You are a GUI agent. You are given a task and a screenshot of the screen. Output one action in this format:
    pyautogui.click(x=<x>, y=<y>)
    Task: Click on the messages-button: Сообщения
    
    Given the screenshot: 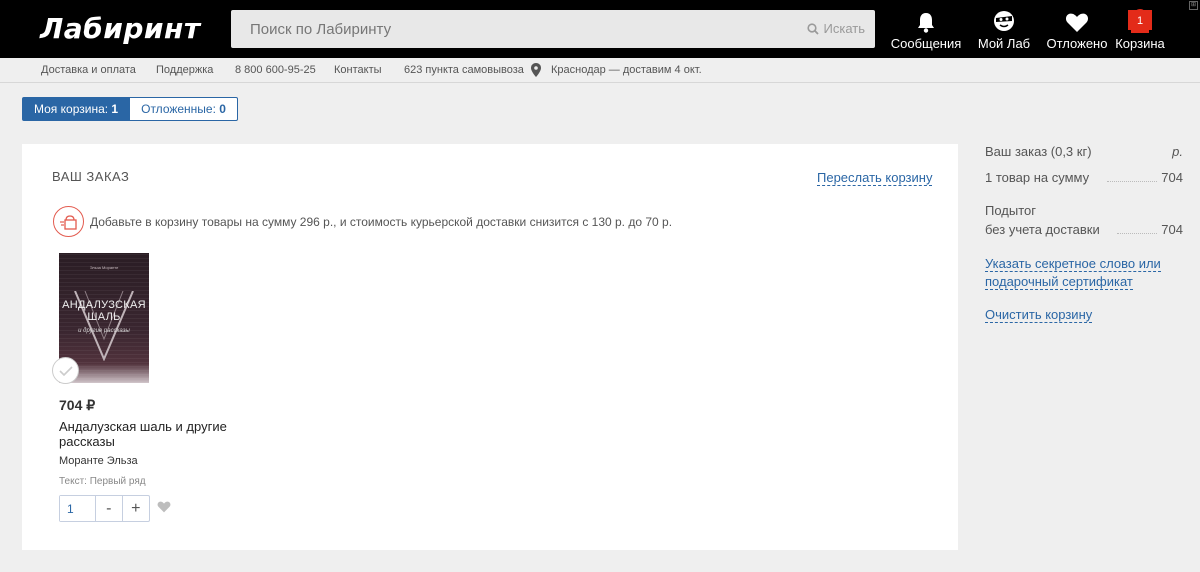 What is the action you would take?
    pyautogui.click(x=926, y=30)
    